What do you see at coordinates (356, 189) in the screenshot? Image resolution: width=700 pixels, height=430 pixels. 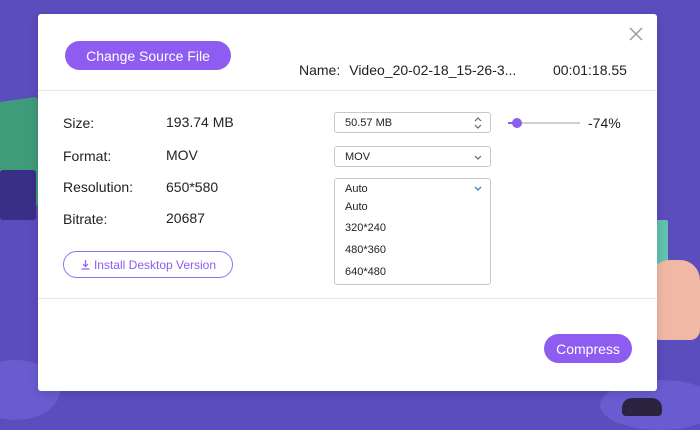 I see `resolution-selected-value: Auto` at bounding box center [356, 189].